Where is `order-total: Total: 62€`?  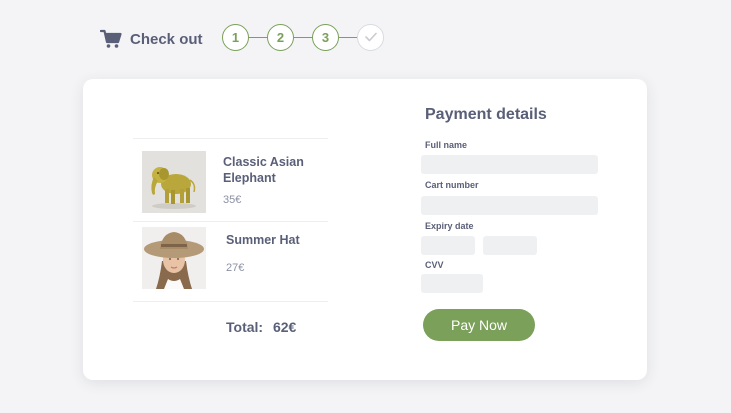
order-total: Total: 62€ is located at coordinates (261, 327).